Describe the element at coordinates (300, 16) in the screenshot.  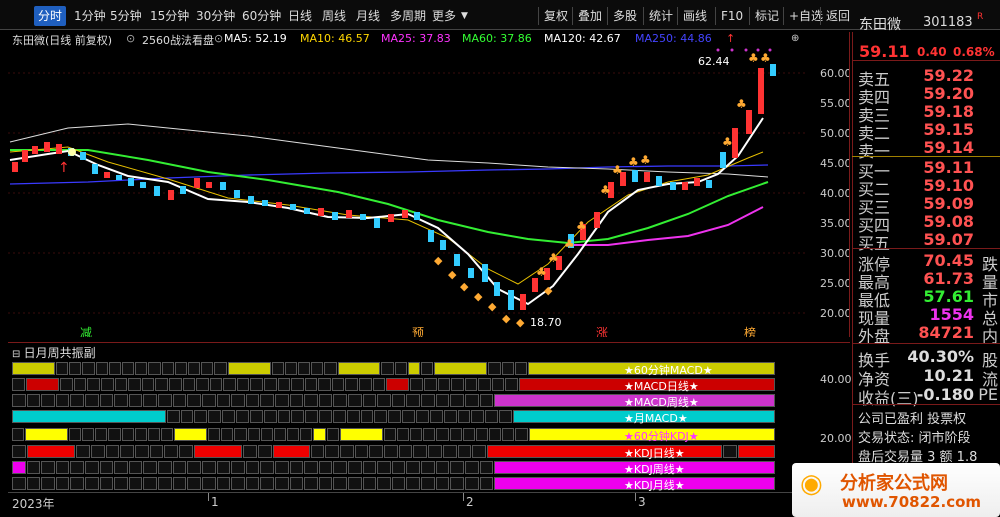
I see `tab-daily: 日线` at that location.